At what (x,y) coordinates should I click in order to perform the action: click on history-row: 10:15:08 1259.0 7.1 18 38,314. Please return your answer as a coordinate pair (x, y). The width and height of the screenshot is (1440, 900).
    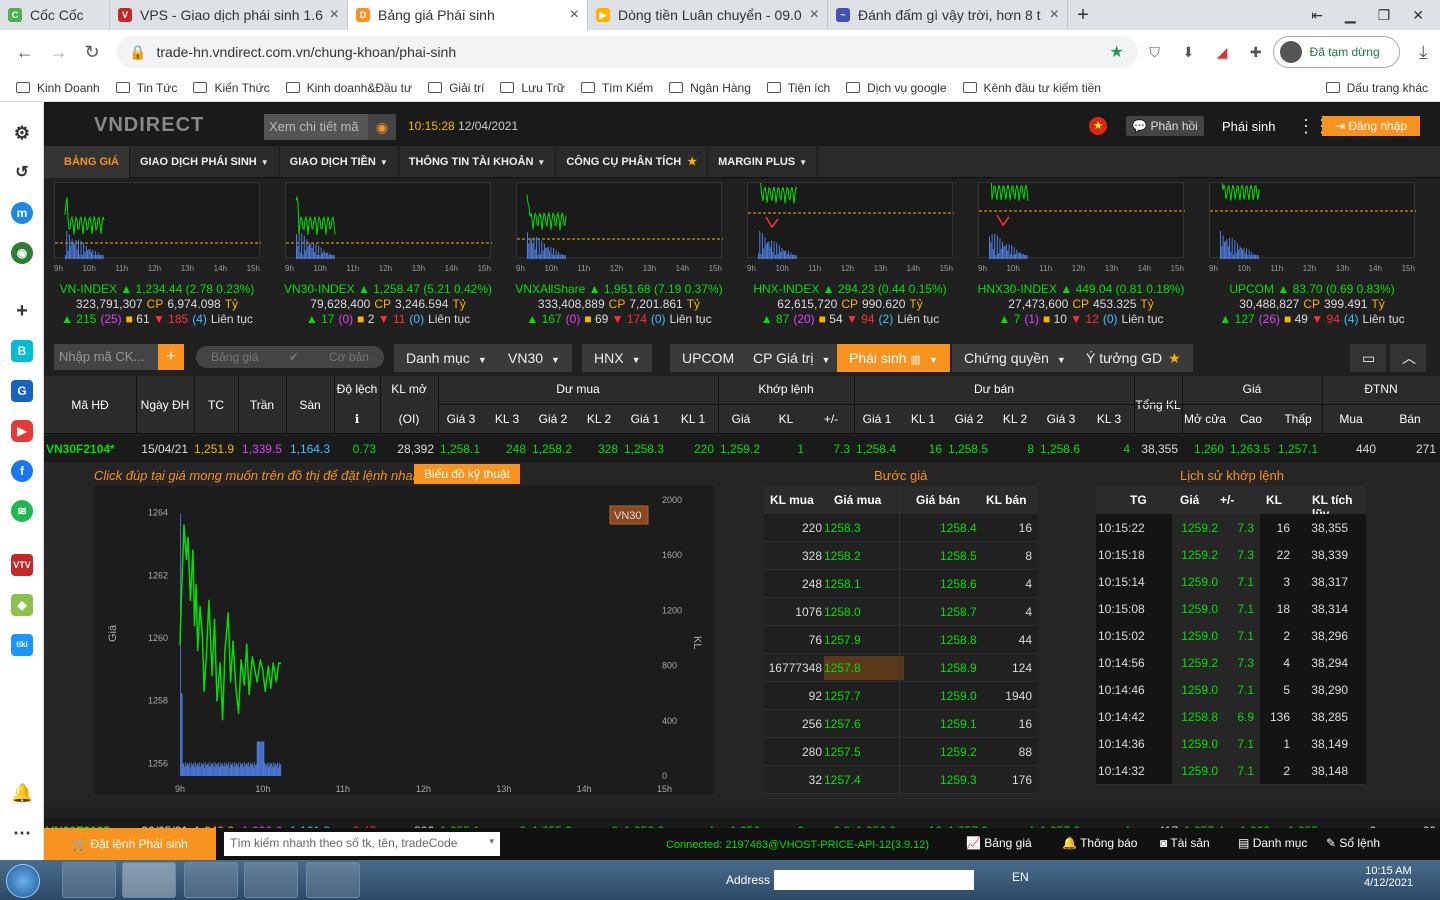
    Looking at the image, I should click on (1231, 609).